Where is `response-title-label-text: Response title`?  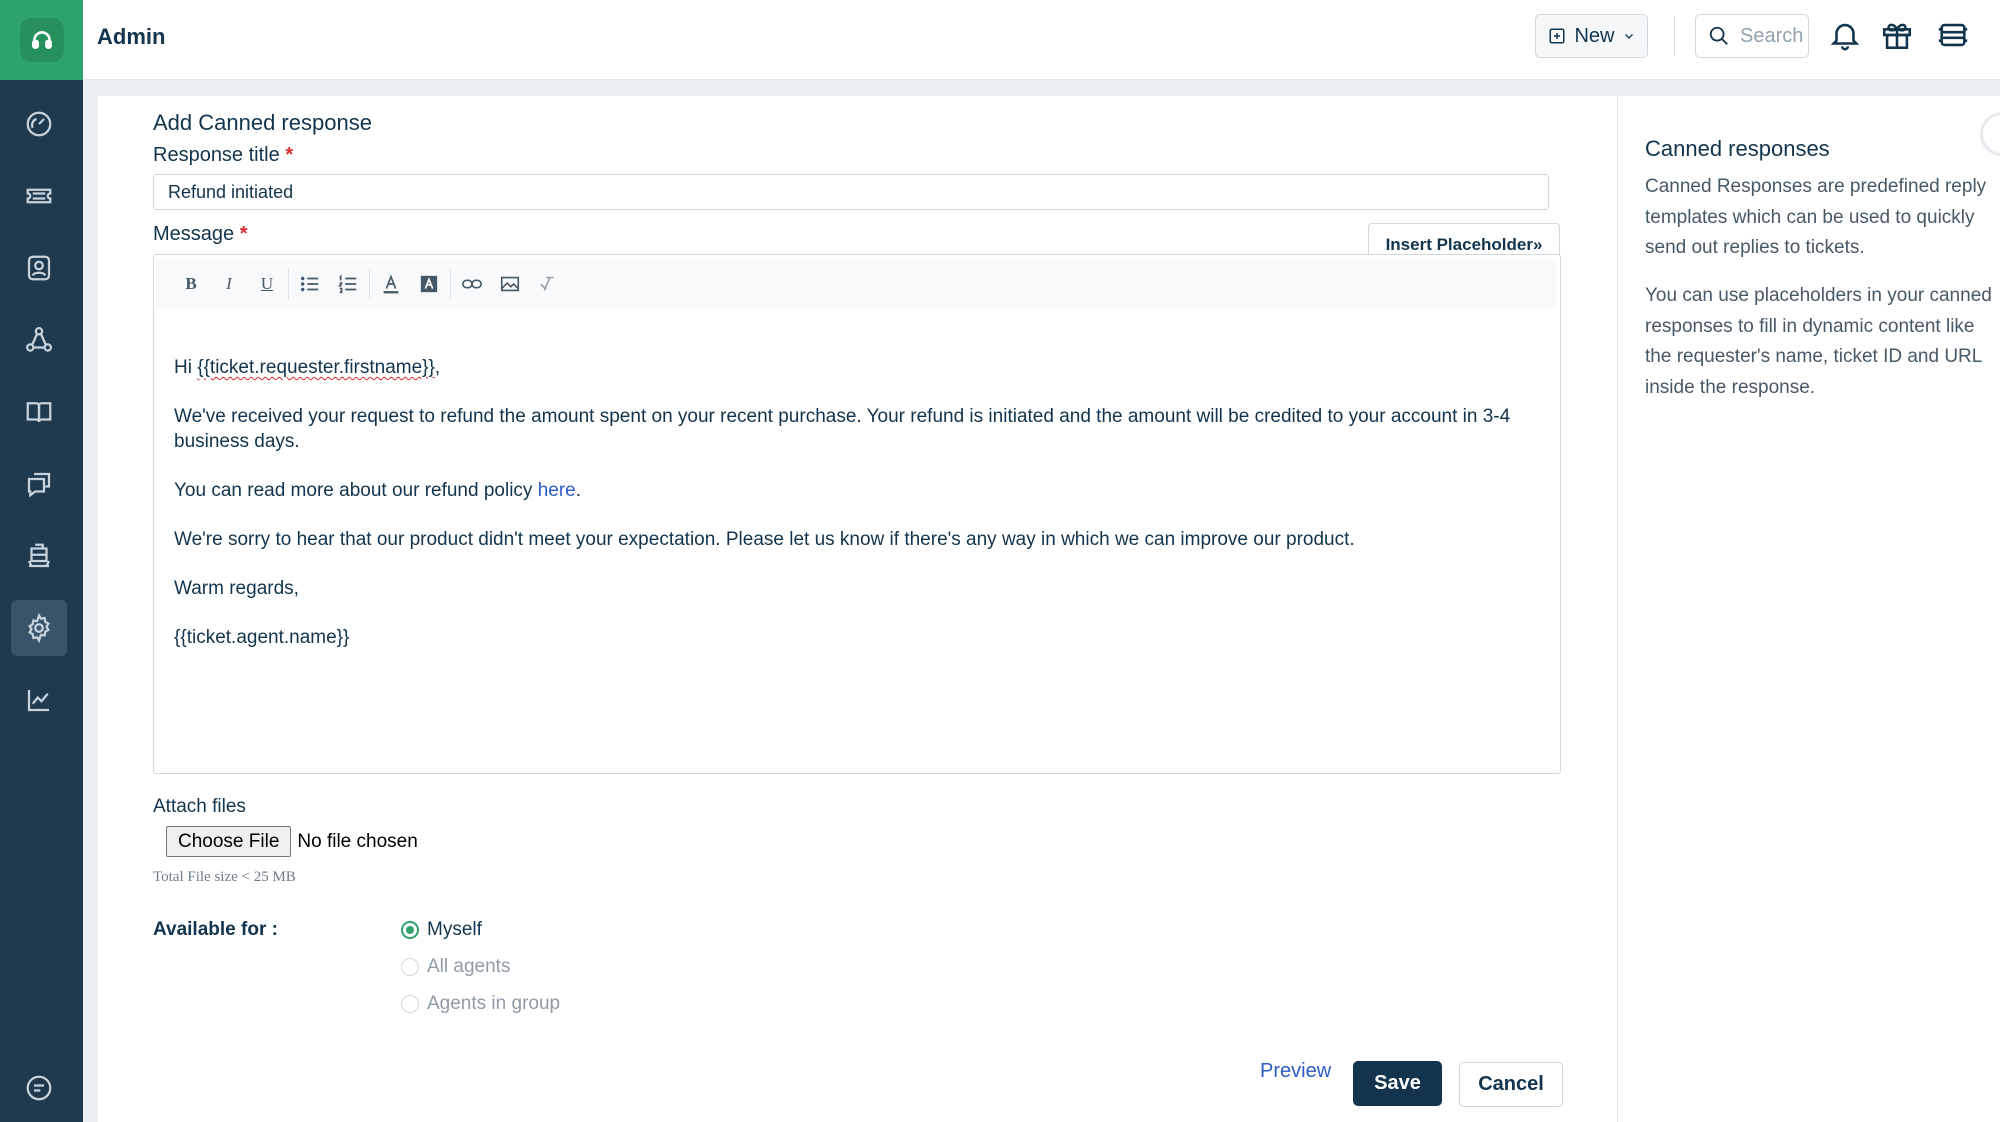 response-title-label-text: Response title is located at coordinates (216, 155).